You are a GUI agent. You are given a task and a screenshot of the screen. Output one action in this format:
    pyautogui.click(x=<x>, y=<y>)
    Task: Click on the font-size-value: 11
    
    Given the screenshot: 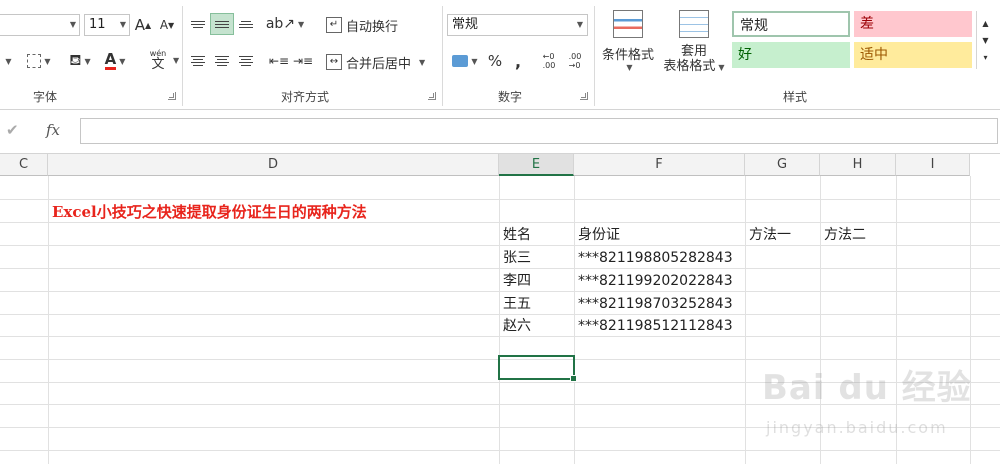 What is the action you would take?
    pyautogui.click(x=97, y=24)
    